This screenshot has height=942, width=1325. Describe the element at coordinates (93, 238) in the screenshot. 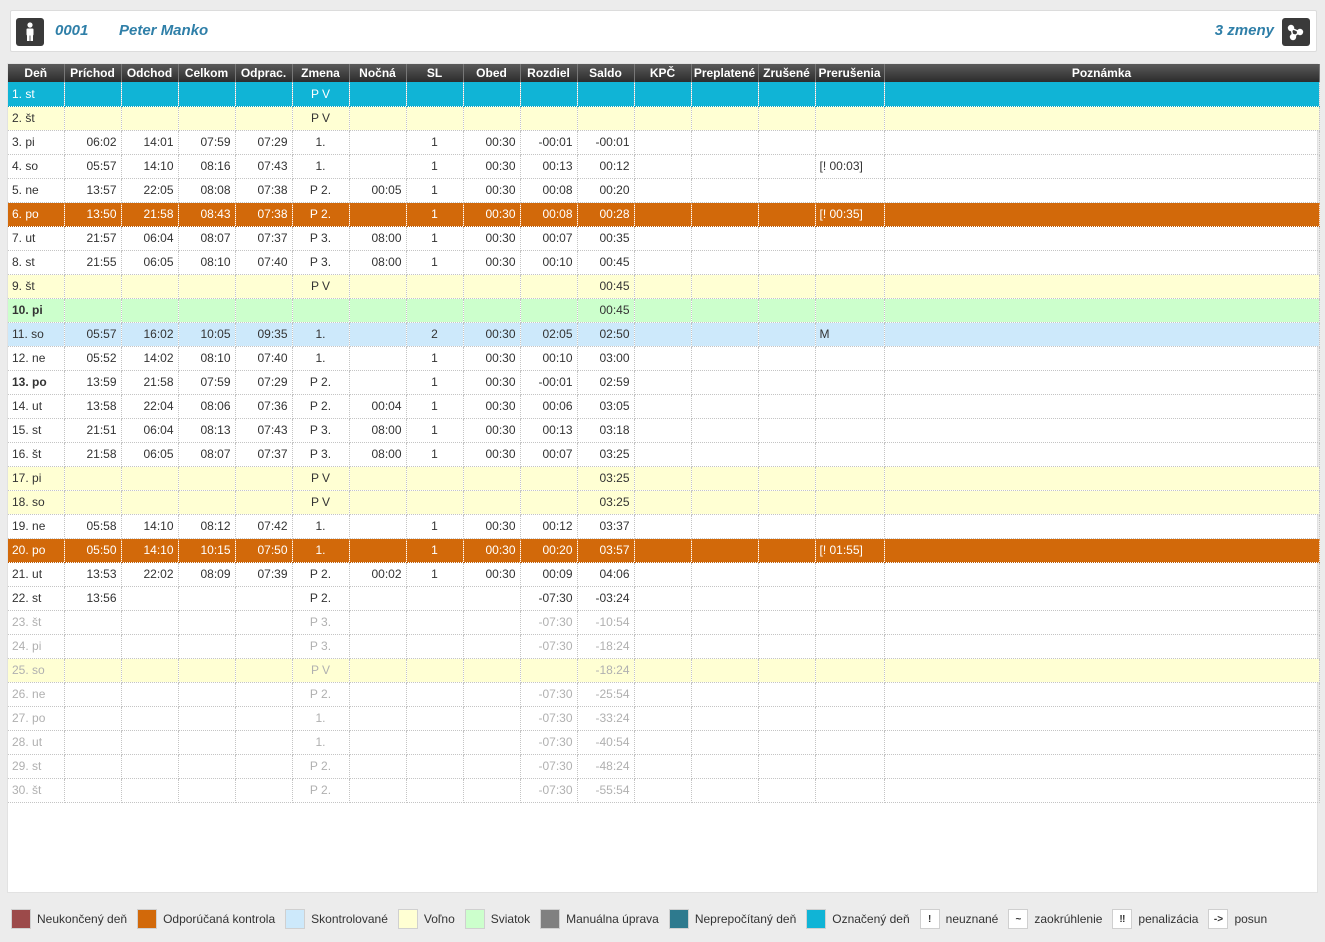

I see `table-cell: 21:57` at that location.